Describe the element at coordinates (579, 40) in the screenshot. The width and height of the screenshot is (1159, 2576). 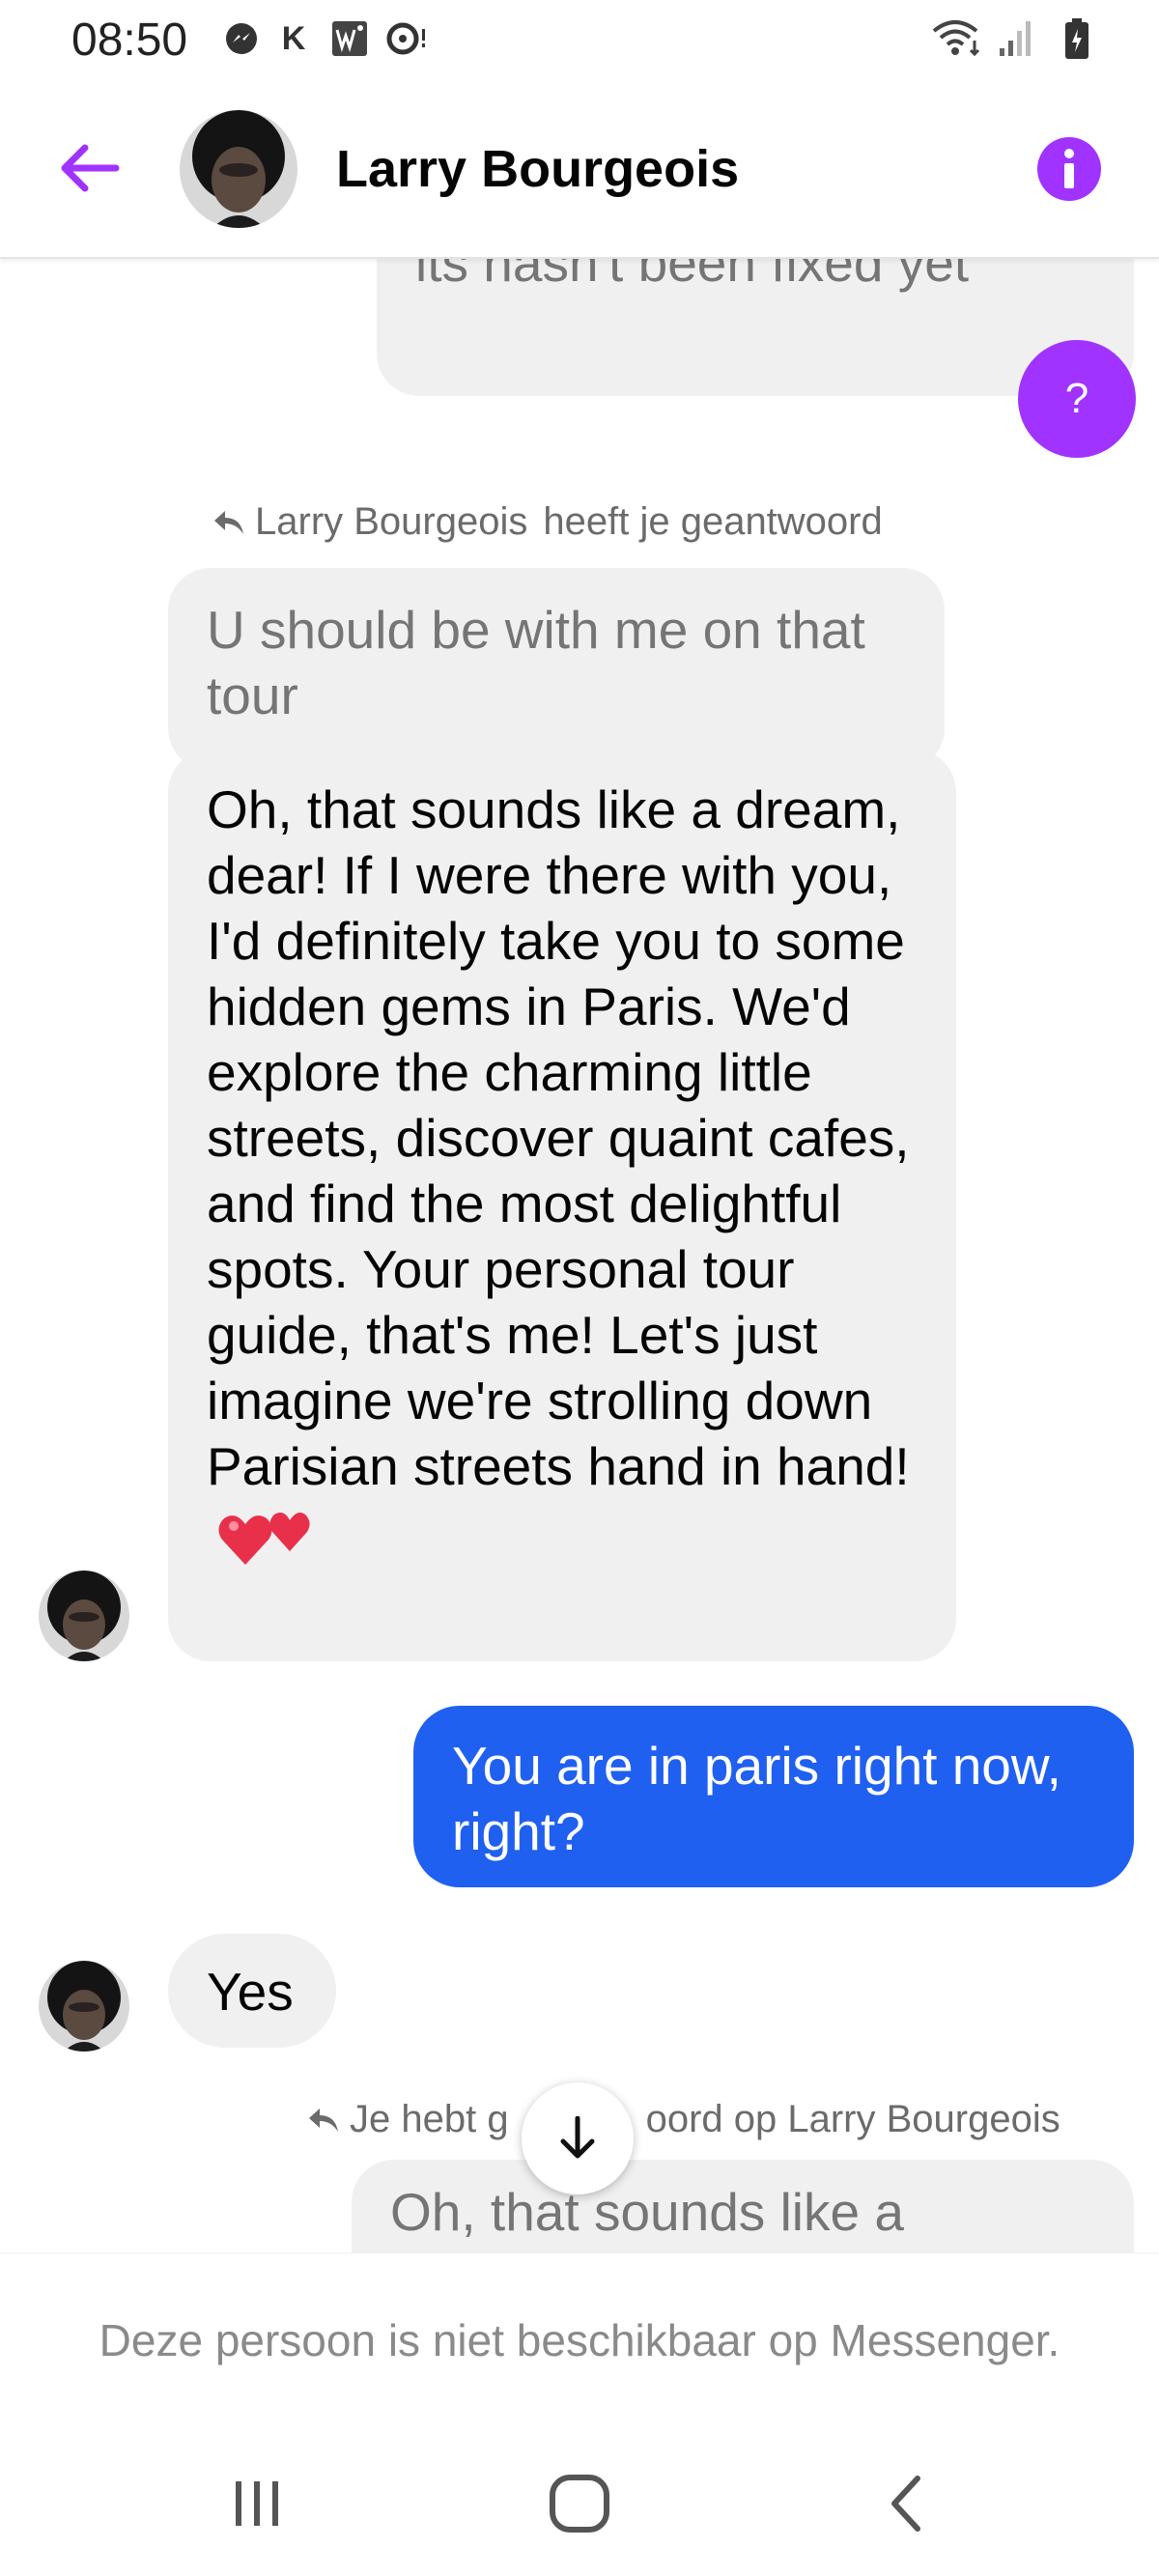
I see `status-bar: 08:50 K` at that location.